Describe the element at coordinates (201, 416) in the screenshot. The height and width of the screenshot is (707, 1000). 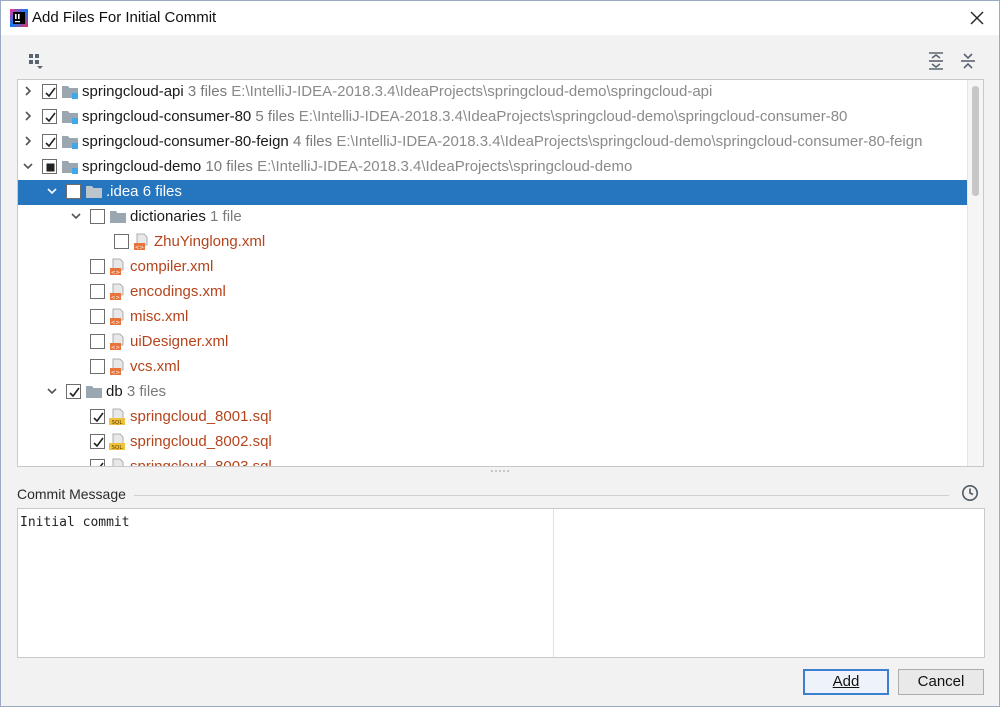
I see `row-name: springcloud_8001.sql` at that location.